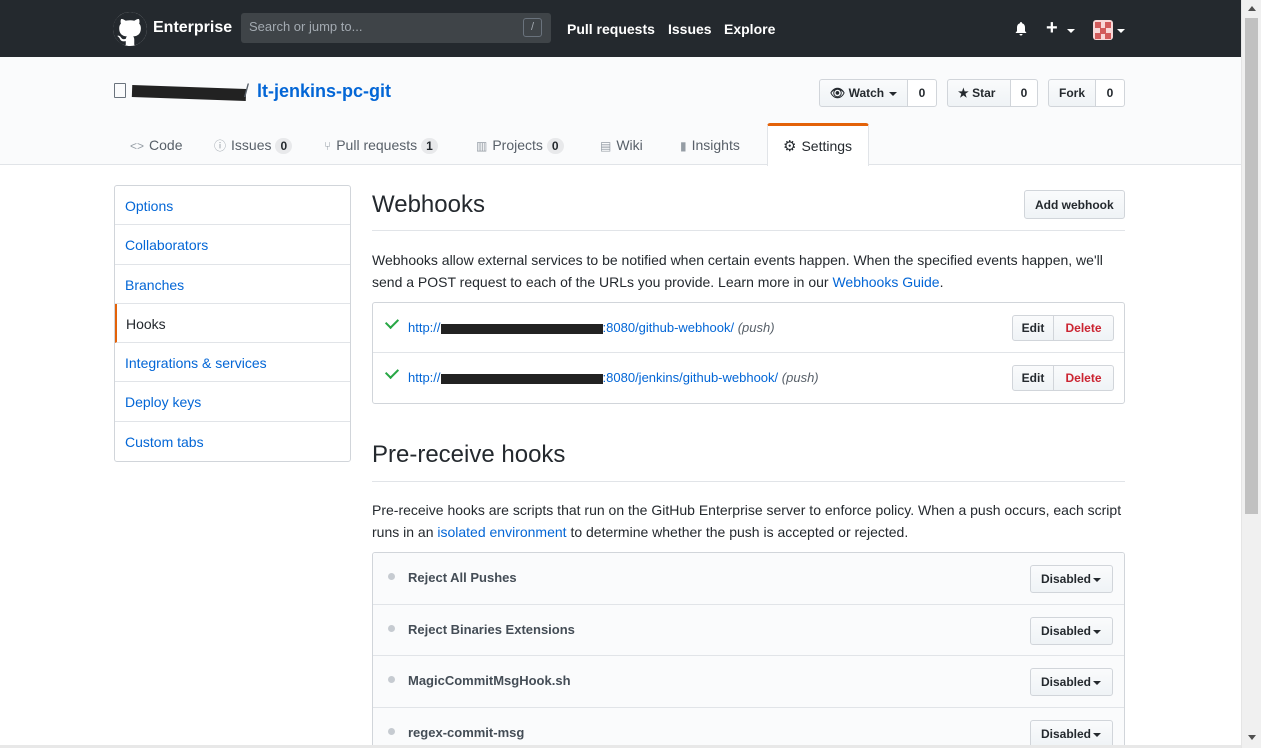  I want to click on watch-button: 👁 Watch, so click(863, 93).